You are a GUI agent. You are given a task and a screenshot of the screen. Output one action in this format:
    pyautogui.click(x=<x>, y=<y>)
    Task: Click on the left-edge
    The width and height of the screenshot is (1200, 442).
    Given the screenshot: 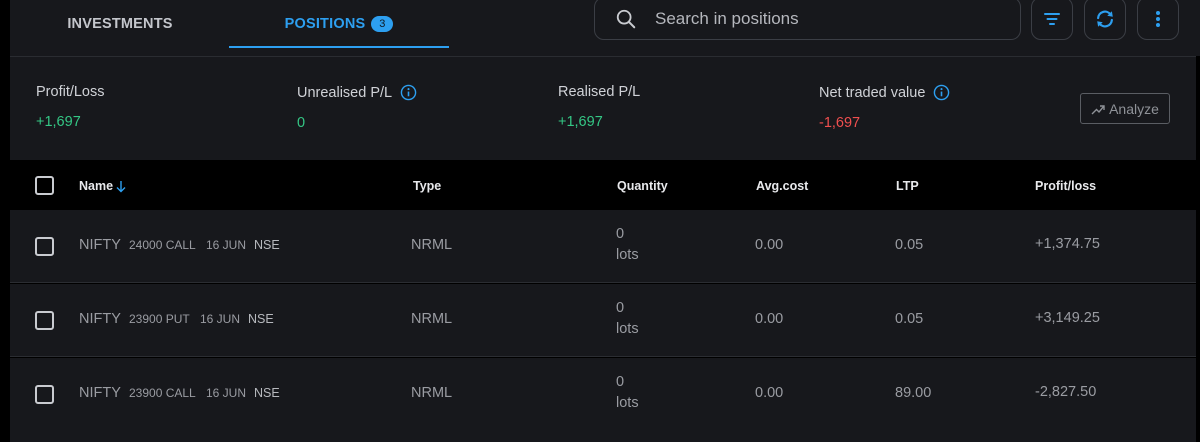 What is the action you would take?
    pyautogui.click(x=5, y=28)
    